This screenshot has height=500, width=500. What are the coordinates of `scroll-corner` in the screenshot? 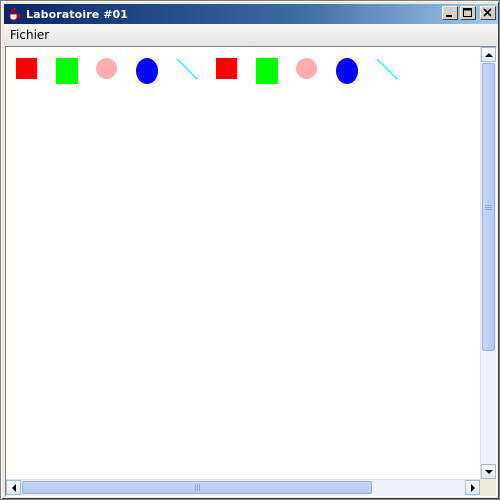 It's located at (488, 487).